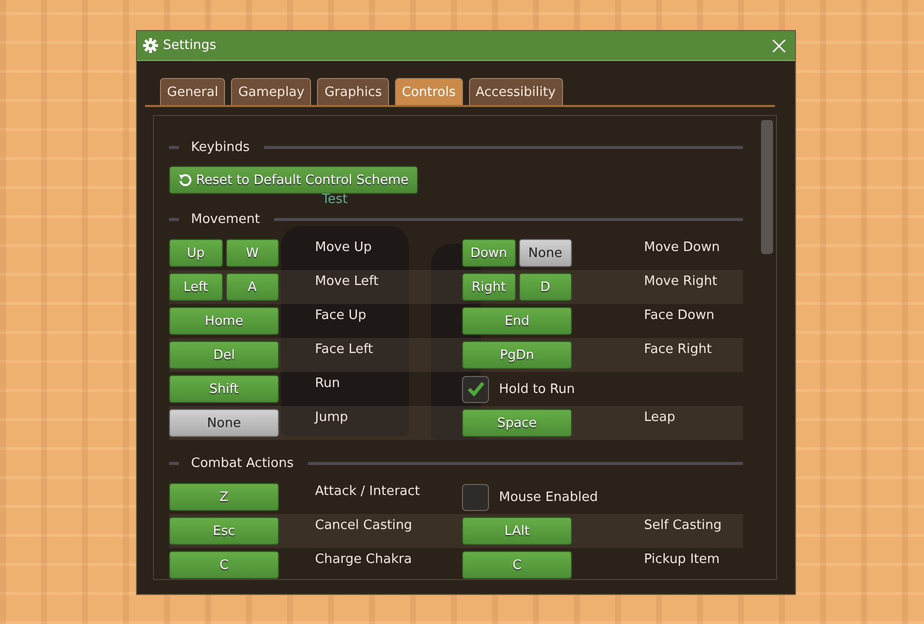 The height and width of the screenshot is (624, 924). Describe the element at coordinates (515, 91) in the screenshot. I see `tab: Accessibility` at that location.